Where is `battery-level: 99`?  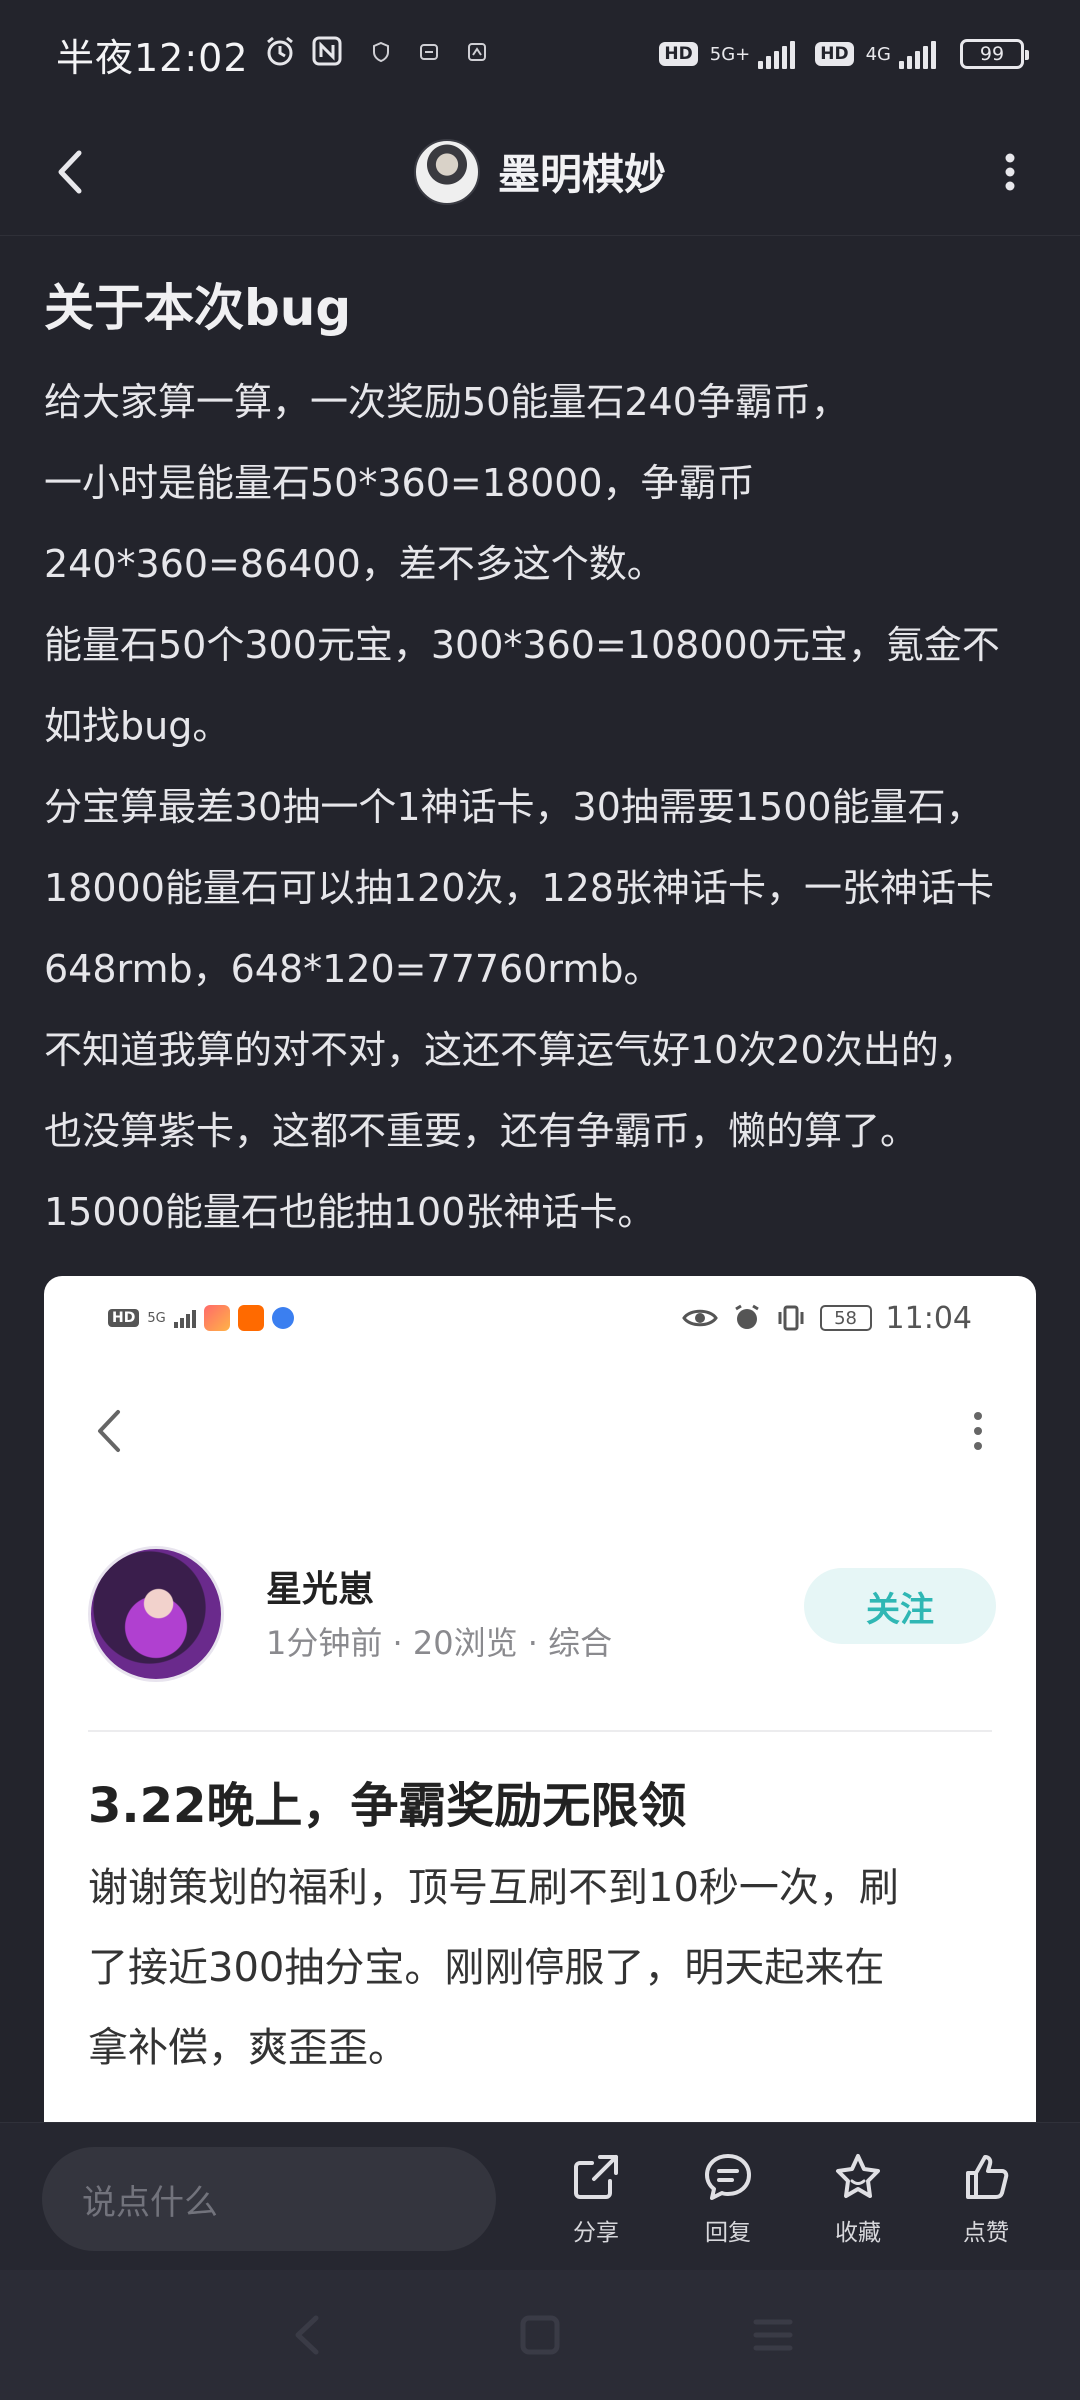
battery-level: 99 is located at coordinates (992, 54).